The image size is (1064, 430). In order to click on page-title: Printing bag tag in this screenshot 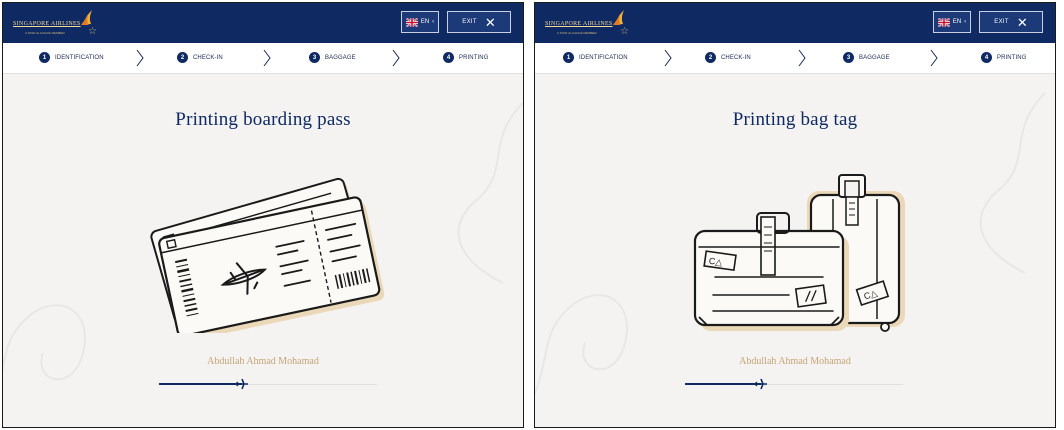, I will do `click(795, 119)`.